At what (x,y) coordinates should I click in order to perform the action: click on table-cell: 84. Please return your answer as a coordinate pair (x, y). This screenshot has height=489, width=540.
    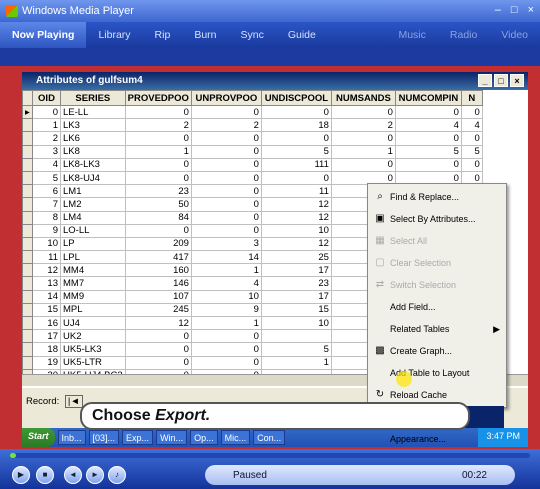
    Looking at the image, I should click on (158, 217).